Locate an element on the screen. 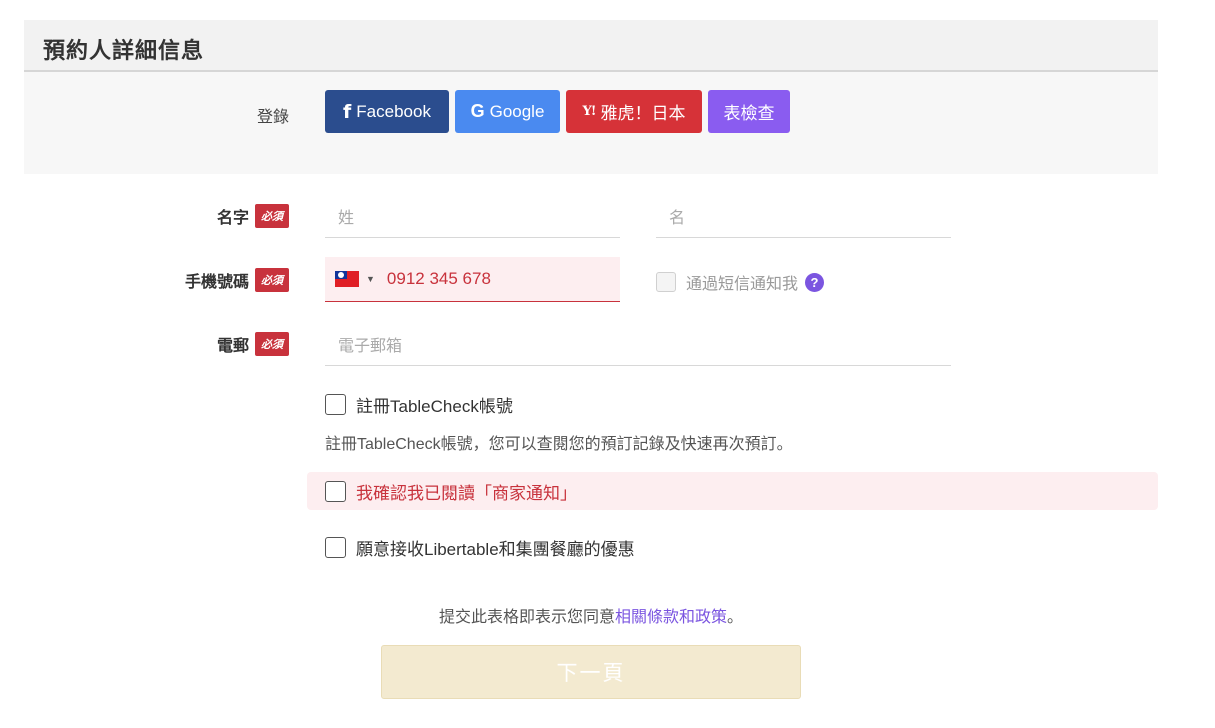 This screenshot has width=1215, height=728. tablecheck-login-button: 表檢查 is located at coordinates (749, 111).